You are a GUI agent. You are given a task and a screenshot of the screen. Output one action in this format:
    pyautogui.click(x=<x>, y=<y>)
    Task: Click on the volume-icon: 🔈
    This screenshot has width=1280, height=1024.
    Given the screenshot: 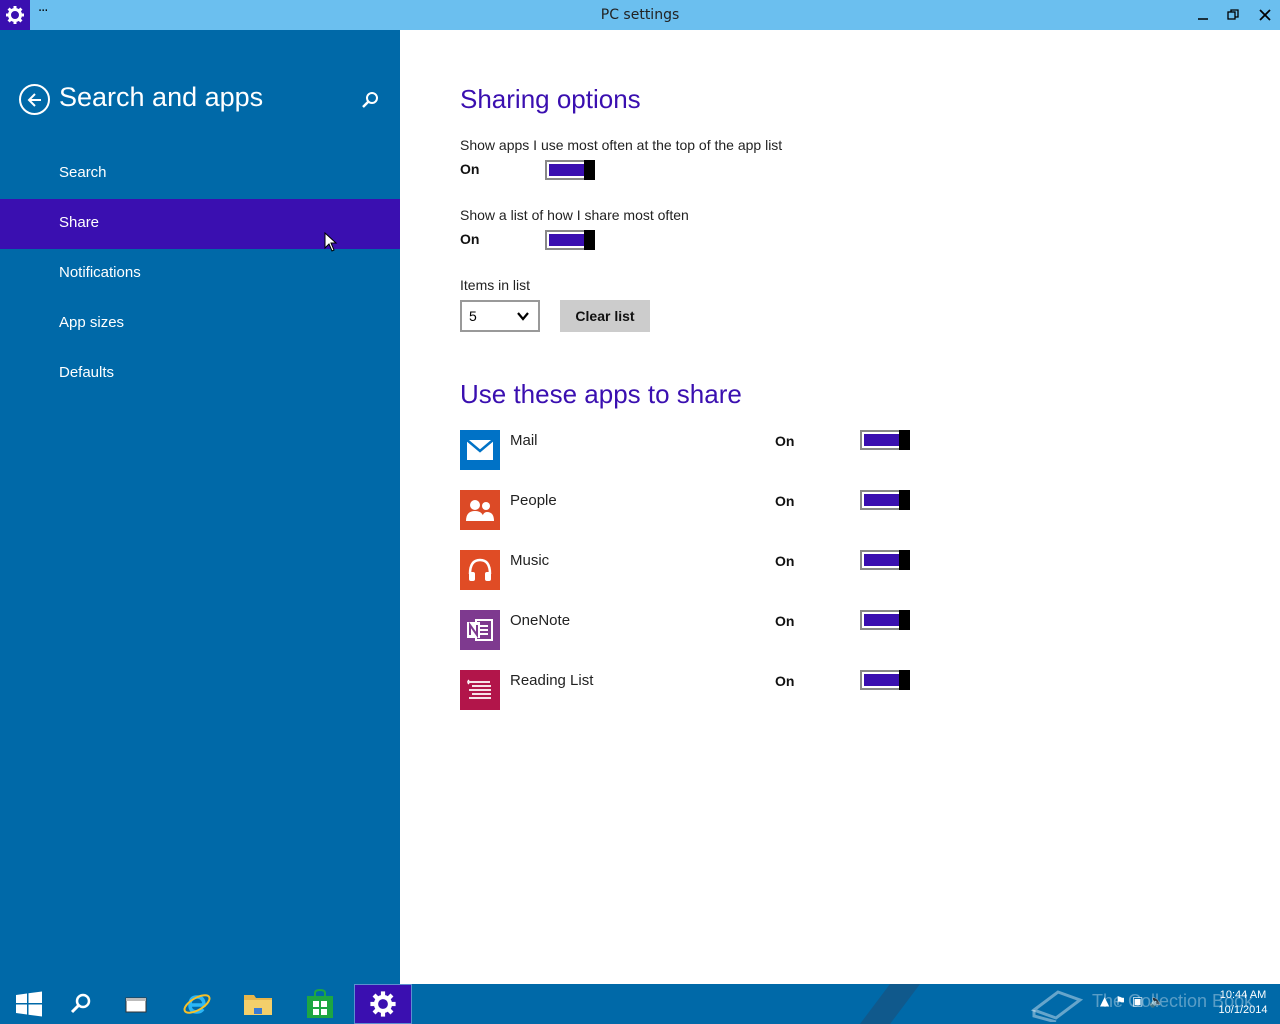 What is the action you would take?
    pyautogui.click(x=1156, y=1004)
    